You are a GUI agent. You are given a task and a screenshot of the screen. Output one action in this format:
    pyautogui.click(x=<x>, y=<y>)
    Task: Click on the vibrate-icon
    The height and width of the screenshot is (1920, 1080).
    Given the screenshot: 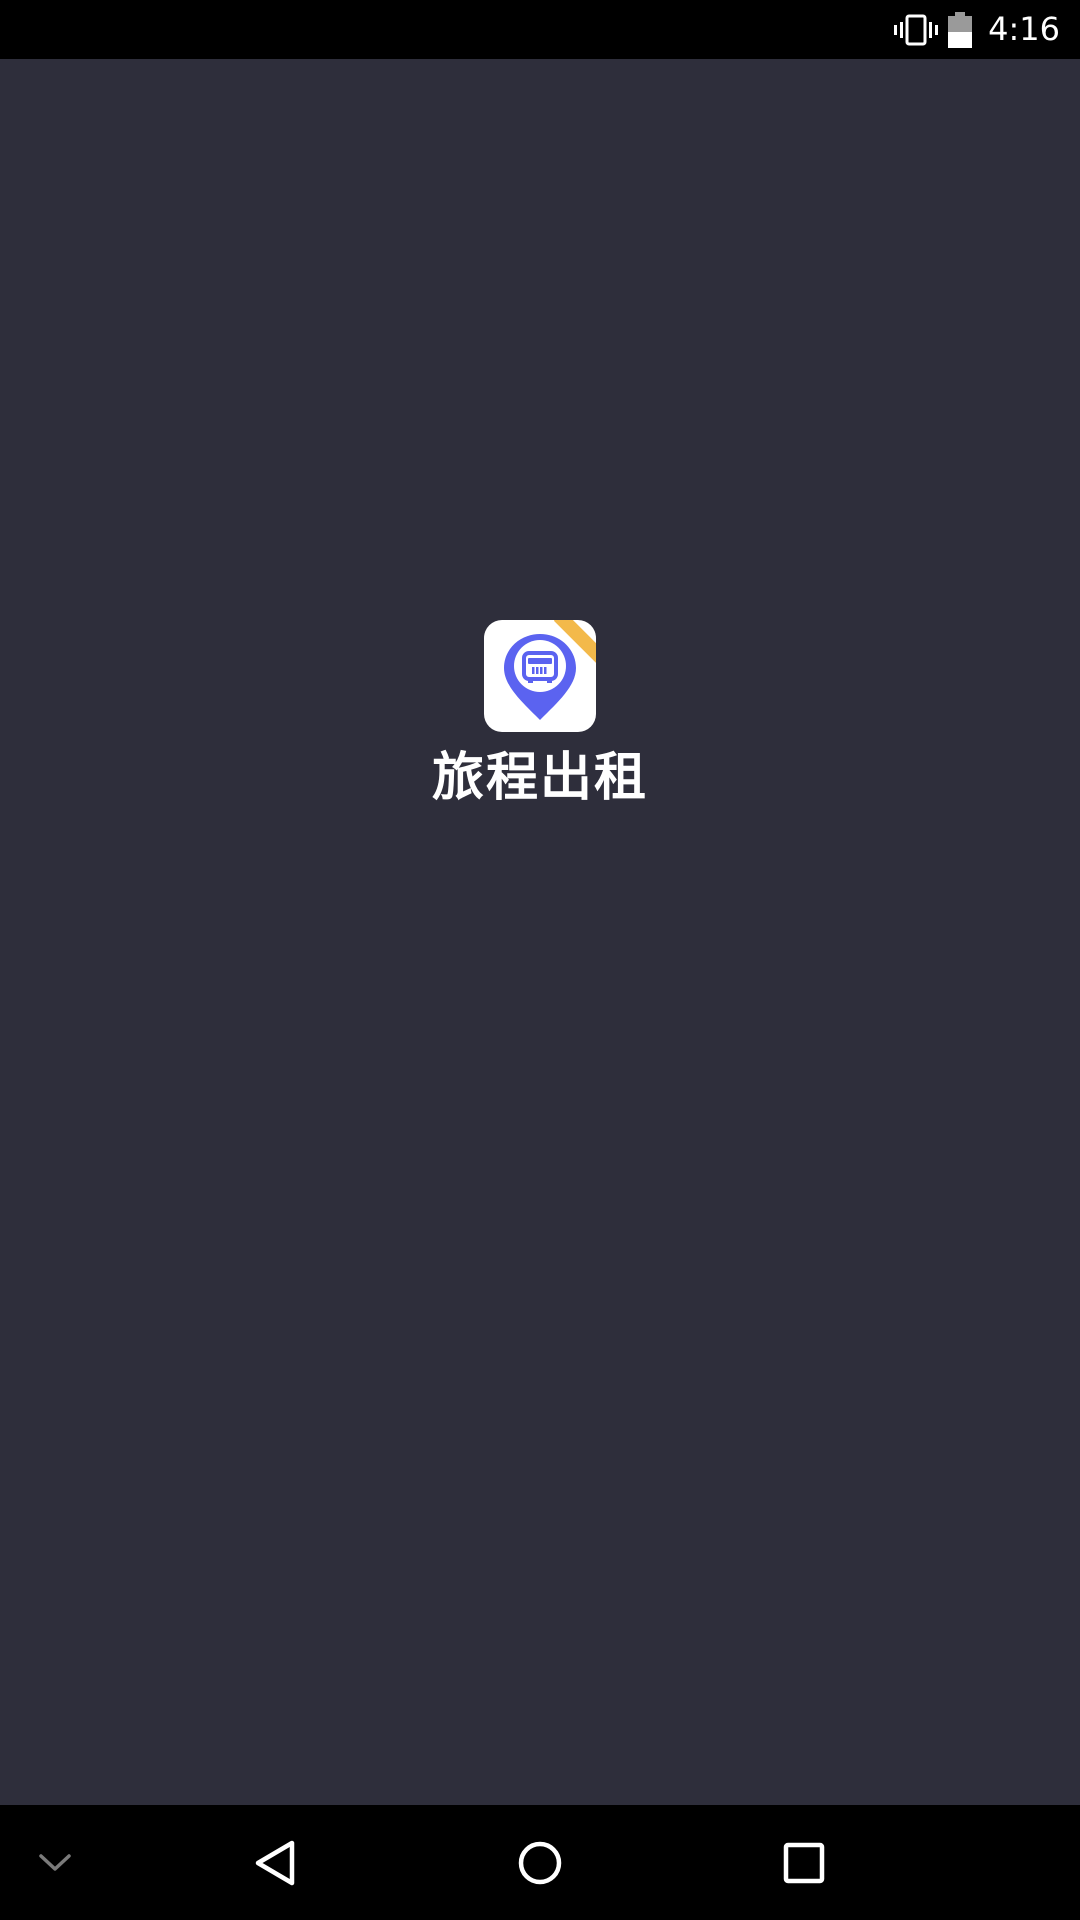 What is the action you would take?
    pyautogui.click(x=916, y=30)
    